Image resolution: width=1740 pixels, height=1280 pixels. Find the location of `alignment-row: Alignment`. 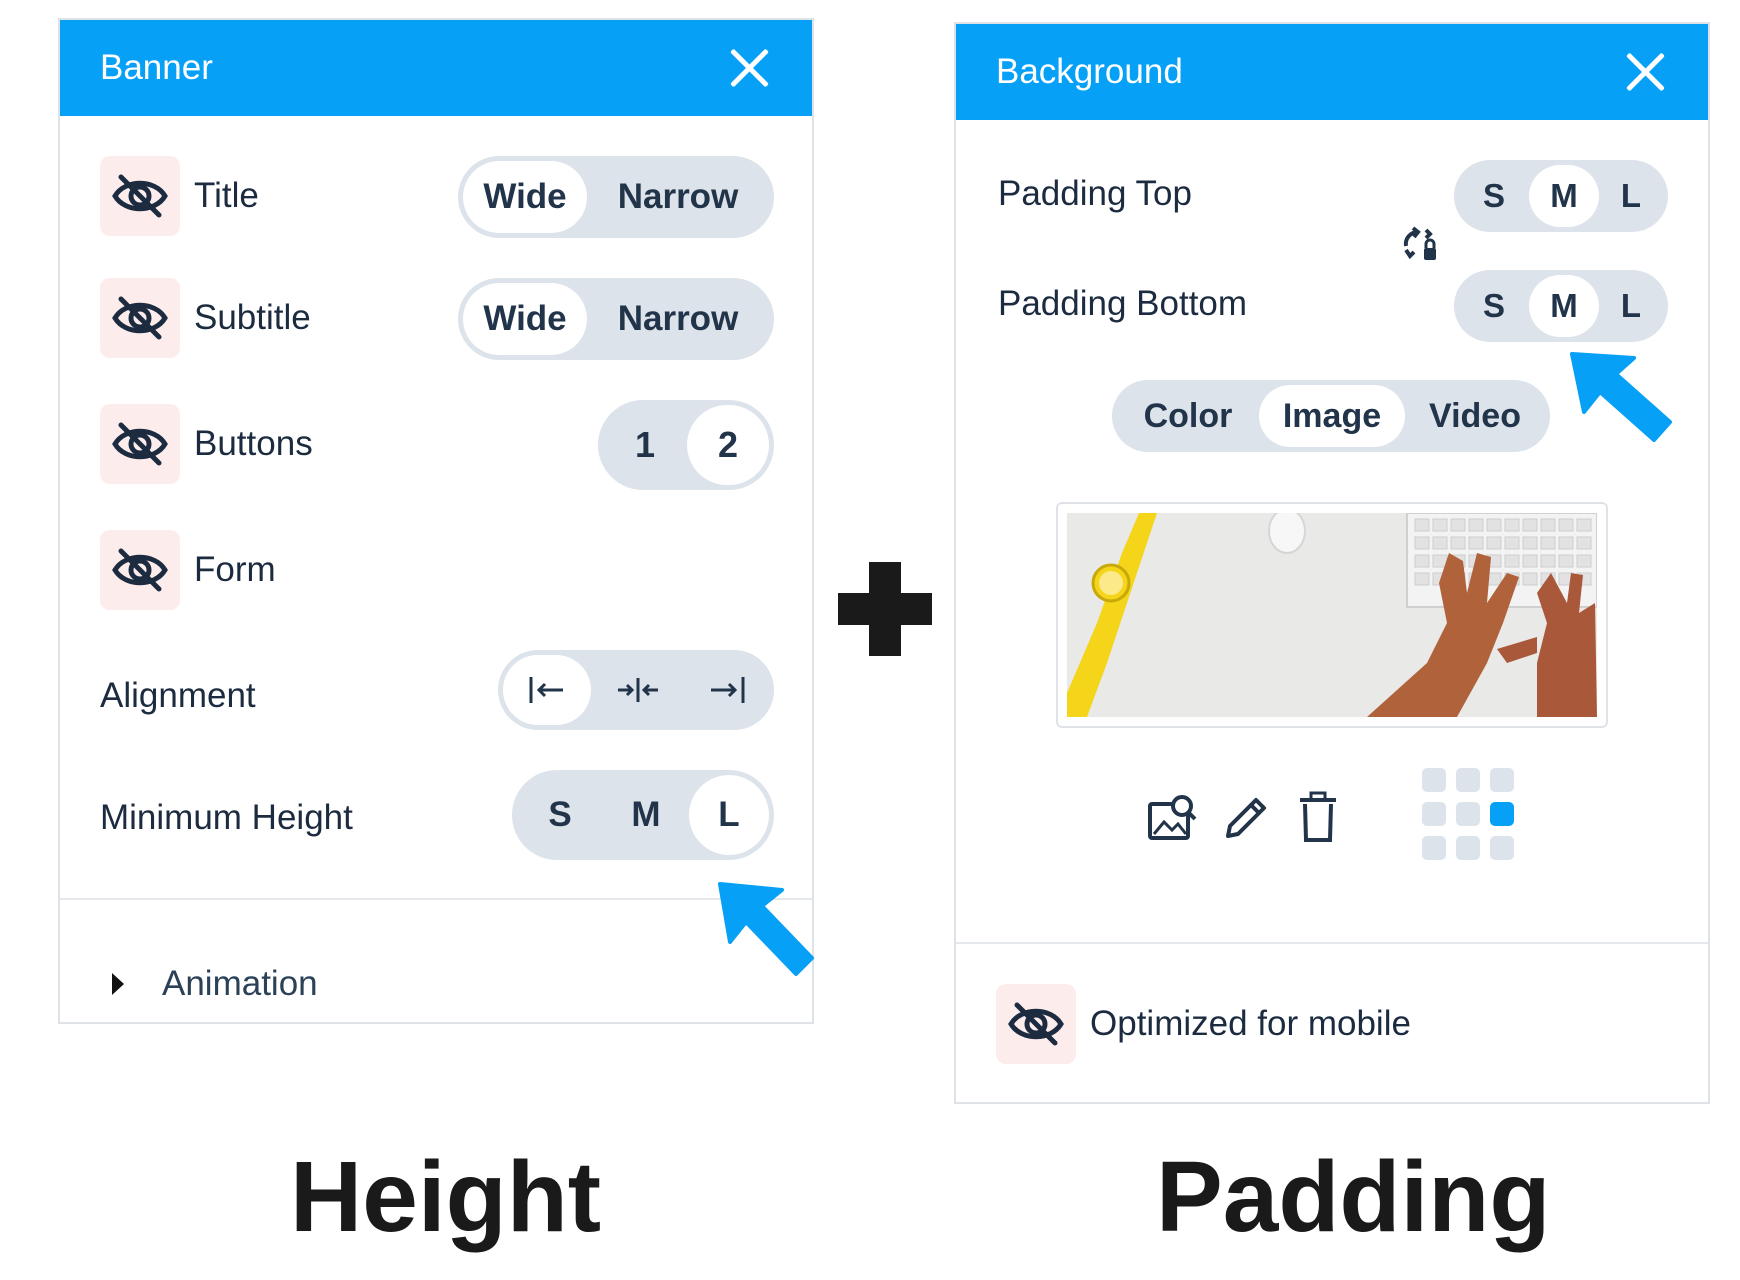

alignment-row: Alignment is located at coordinates (178, 696).